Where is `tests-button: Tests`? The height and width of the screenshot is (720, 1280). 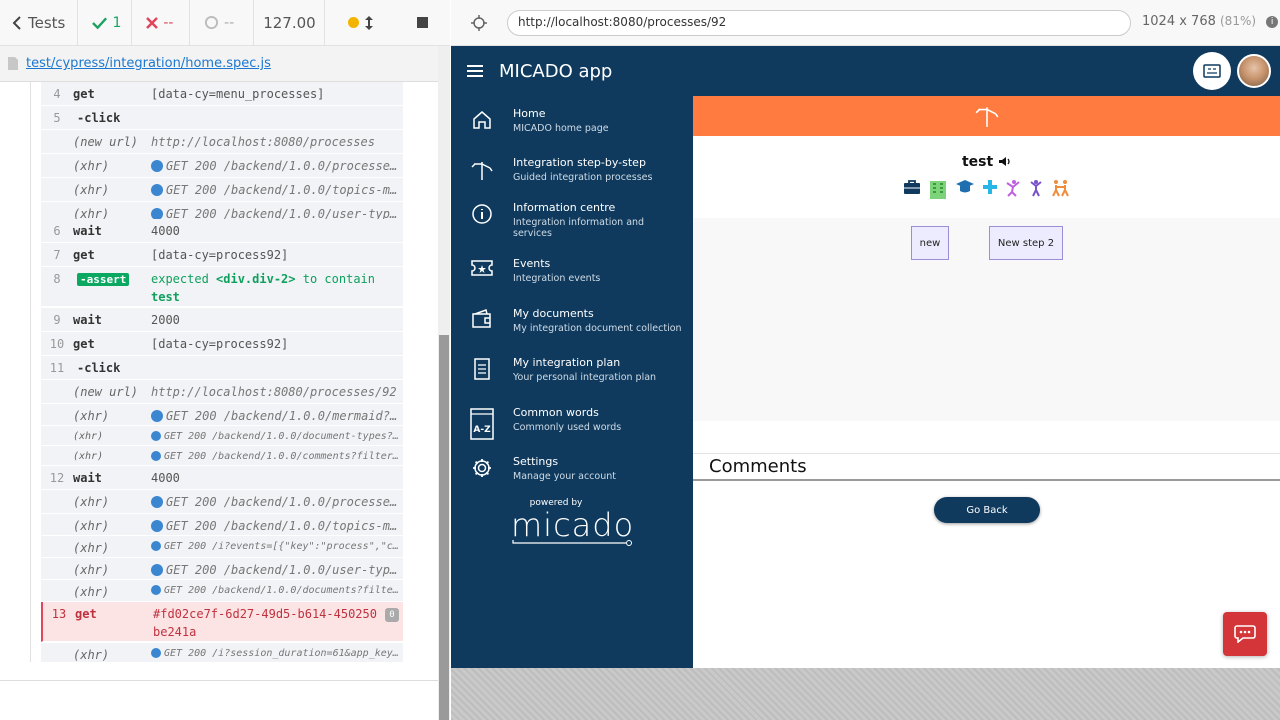 tests-button: Tests is located at coordinates (39, 22).